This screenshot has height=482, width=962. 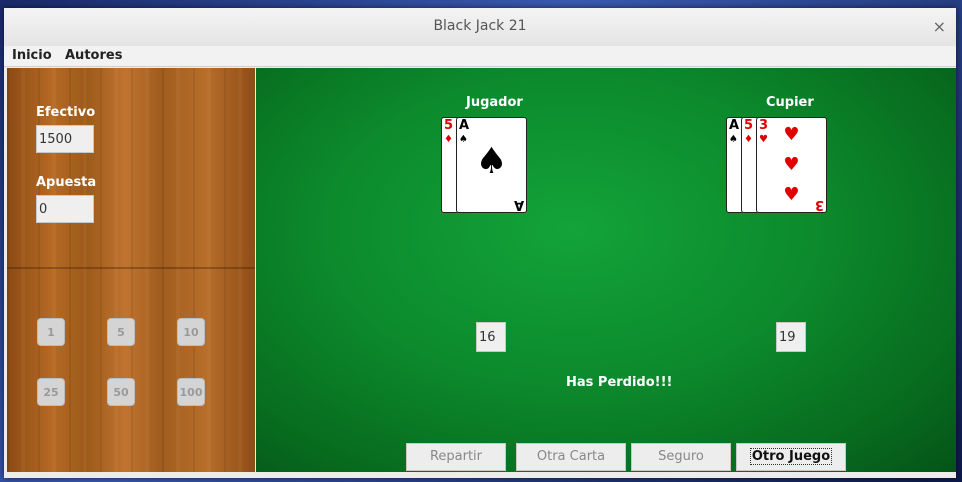 I want to click on close-icon: ×, so click(x=939, y=26).